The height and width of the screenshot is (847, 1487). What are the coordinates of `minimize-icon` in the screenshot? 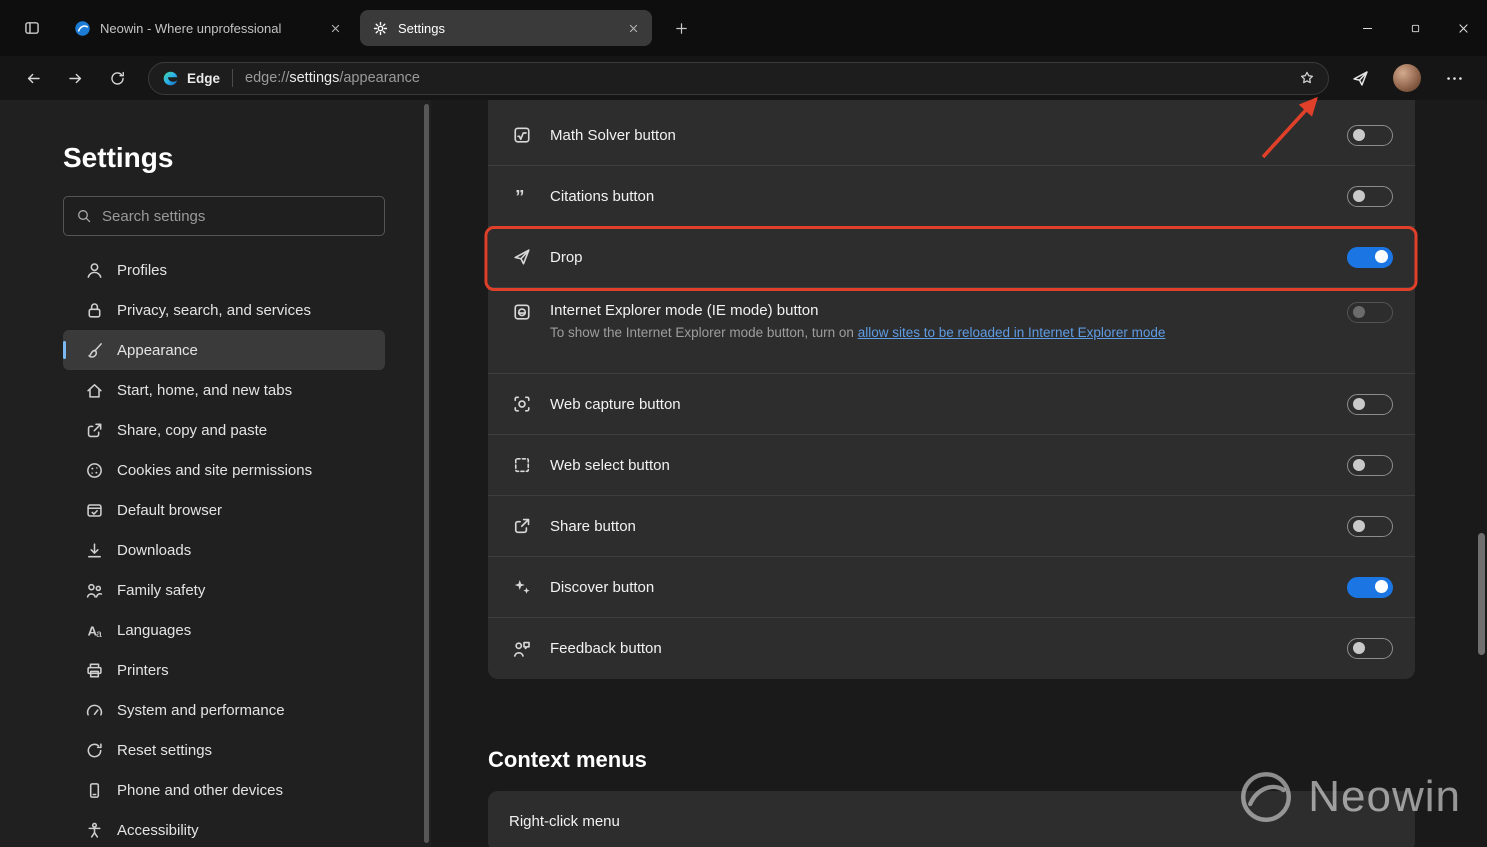 It's located at (1367, 28).